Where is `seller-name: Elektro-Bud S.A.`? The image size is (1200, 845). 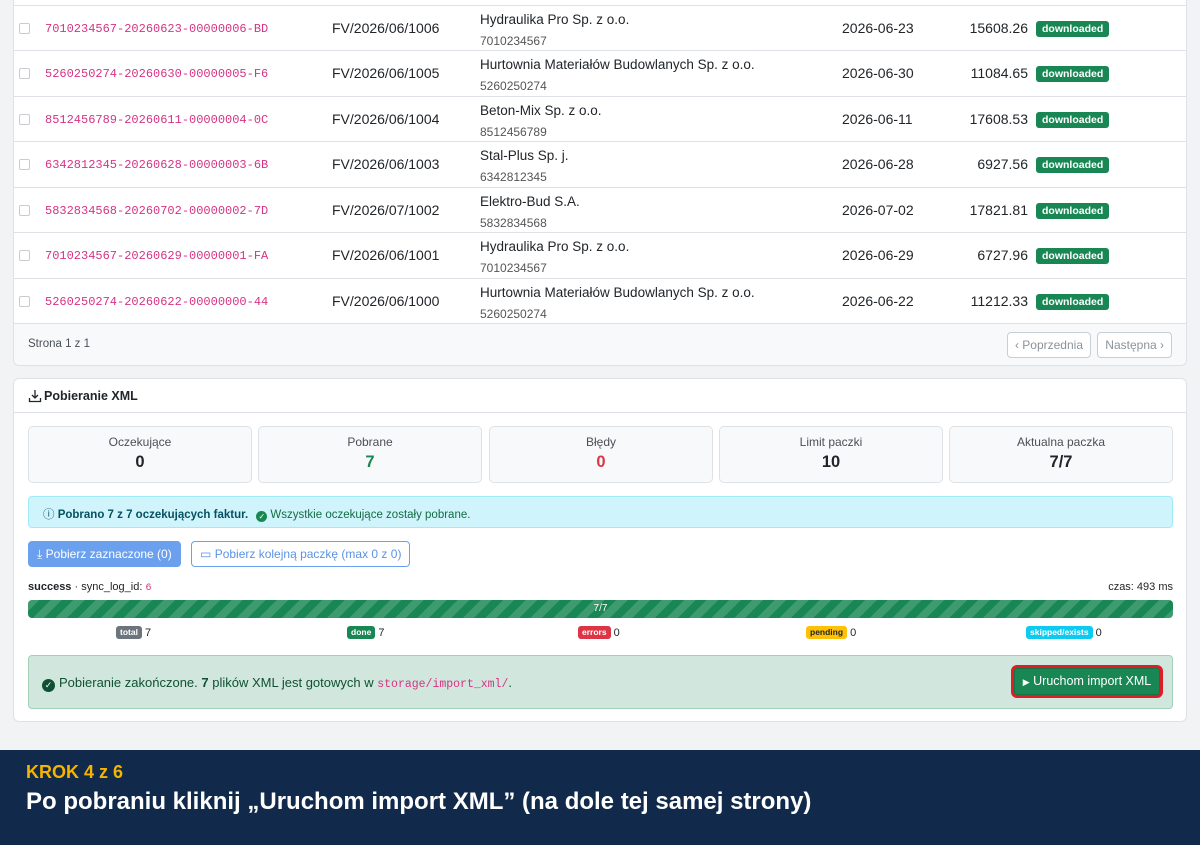 seller-name: Elektro-Bud S.A. is located at coordinates (530, 201).